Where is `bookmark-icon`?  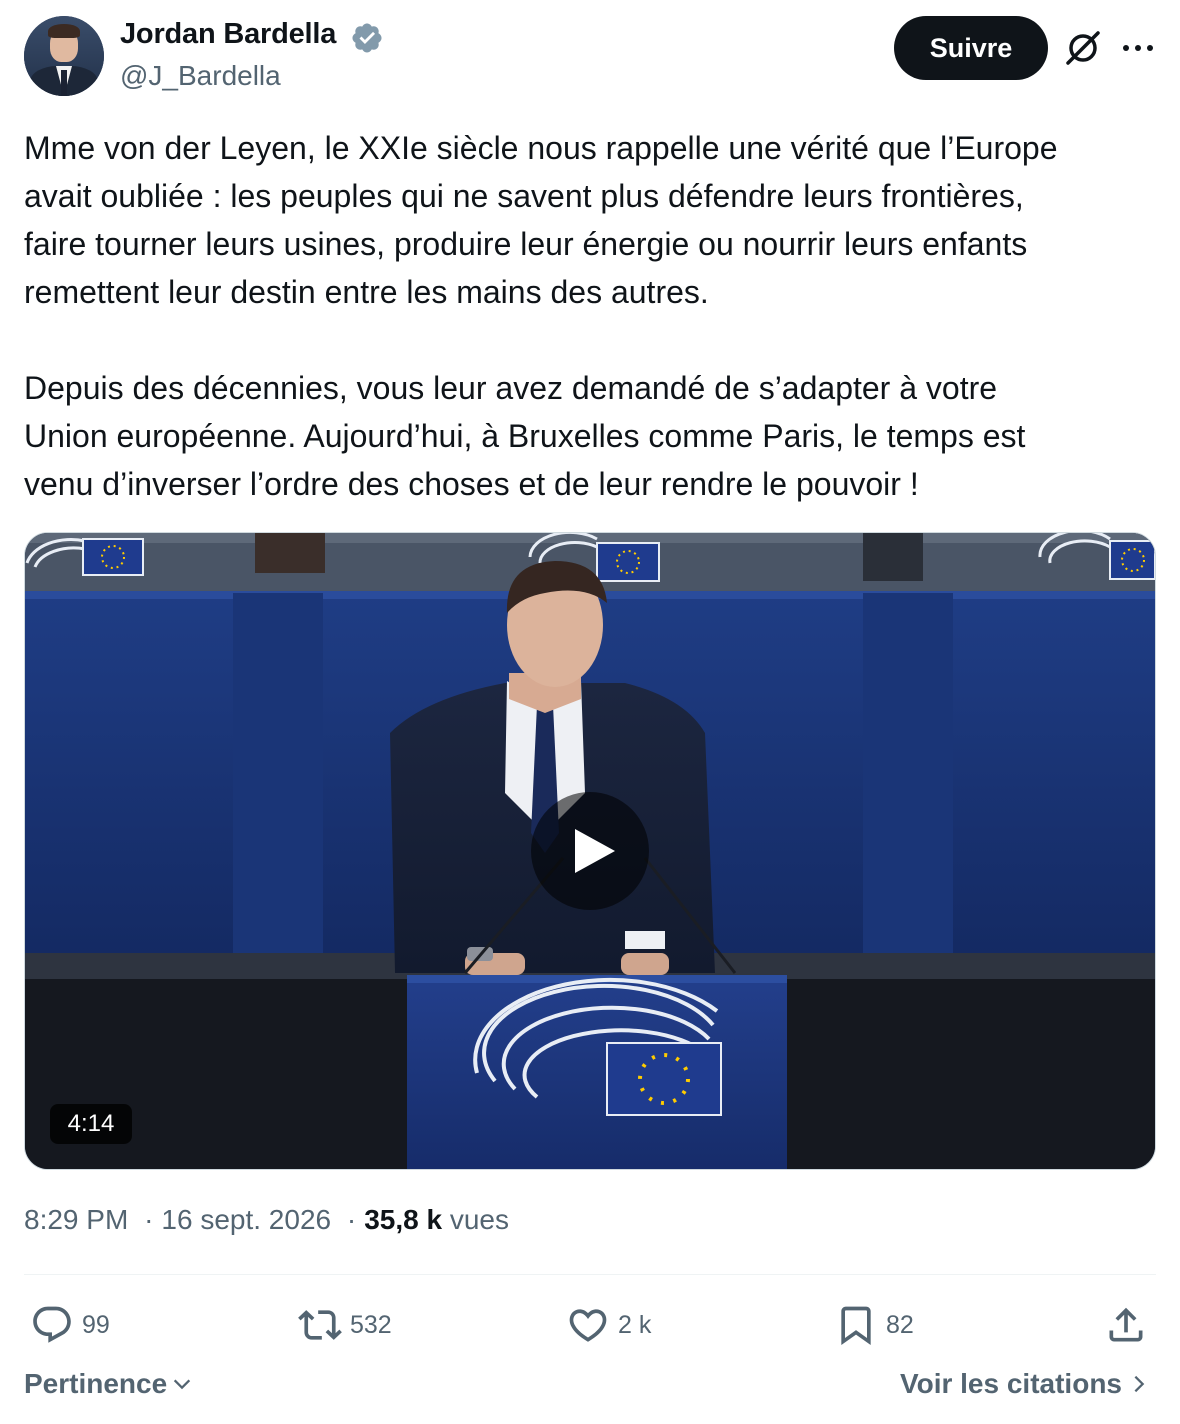
bookmark-icon is located at coordinates (856, 1326).